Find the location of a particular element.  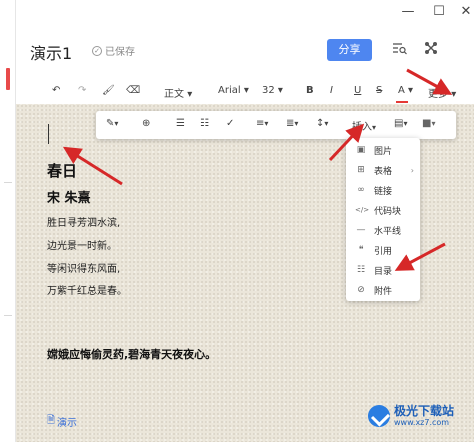

numbered-list-icon: ☷ is located at coordinates (204, 123).